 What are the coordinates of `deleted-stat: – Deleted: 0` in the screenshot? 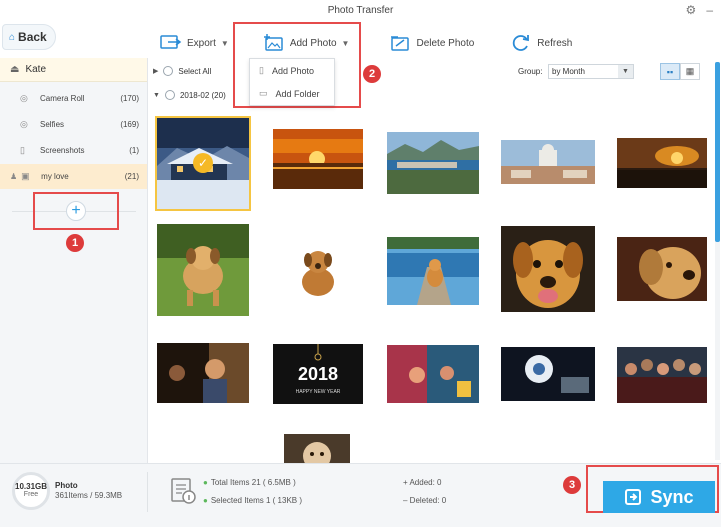 It's located at (424, 500).